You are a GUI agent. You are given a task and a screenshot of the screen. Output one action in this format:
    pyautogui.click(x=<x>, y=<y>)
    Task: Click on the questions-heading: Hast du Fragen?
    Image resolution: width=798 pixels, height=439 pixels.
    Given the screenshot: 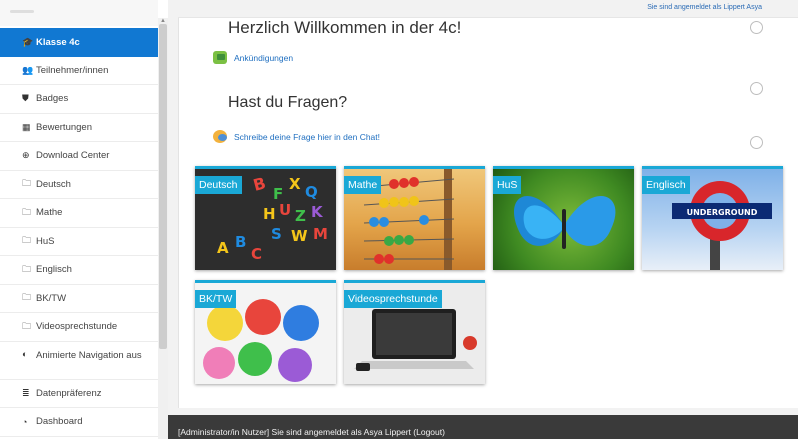 What is the action you would take?
    pyautogui.click(x=288, y=102)
    